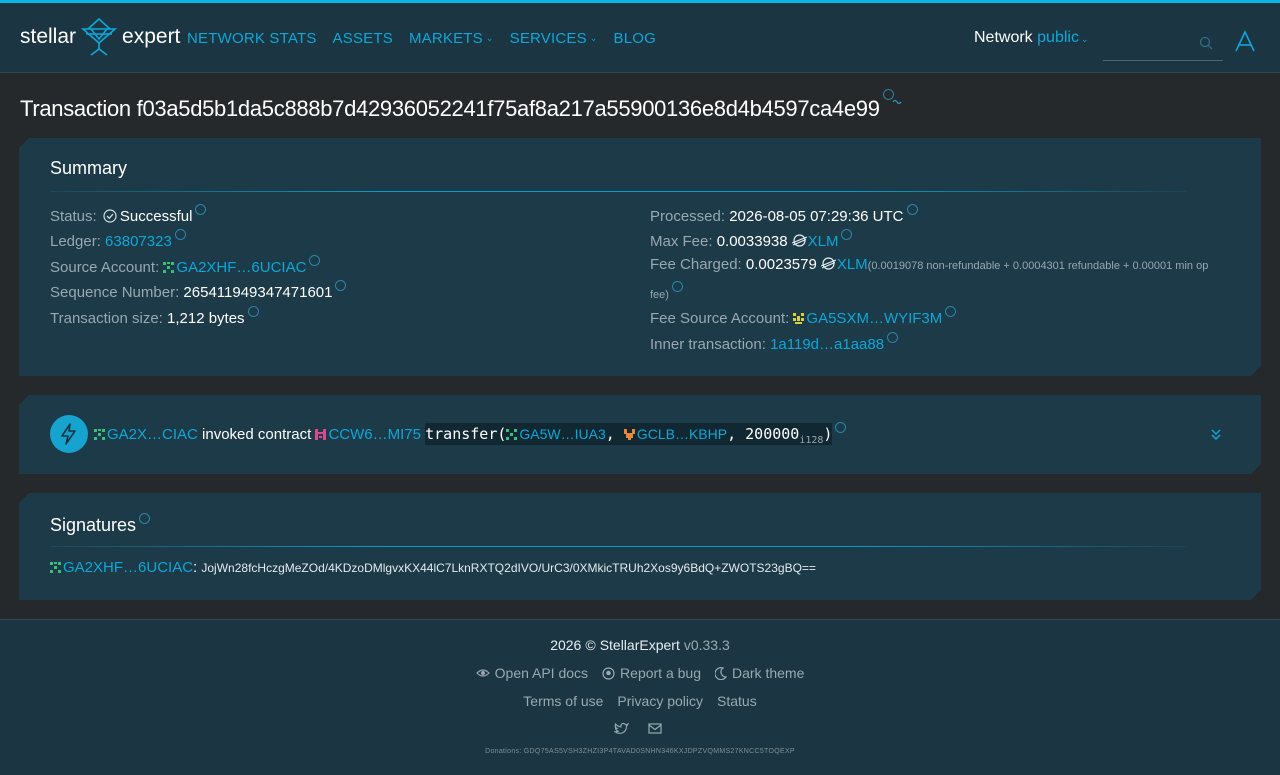  Describe the element at coordinates (1150, 42) in the screenshot. I see `search-input` at that location.